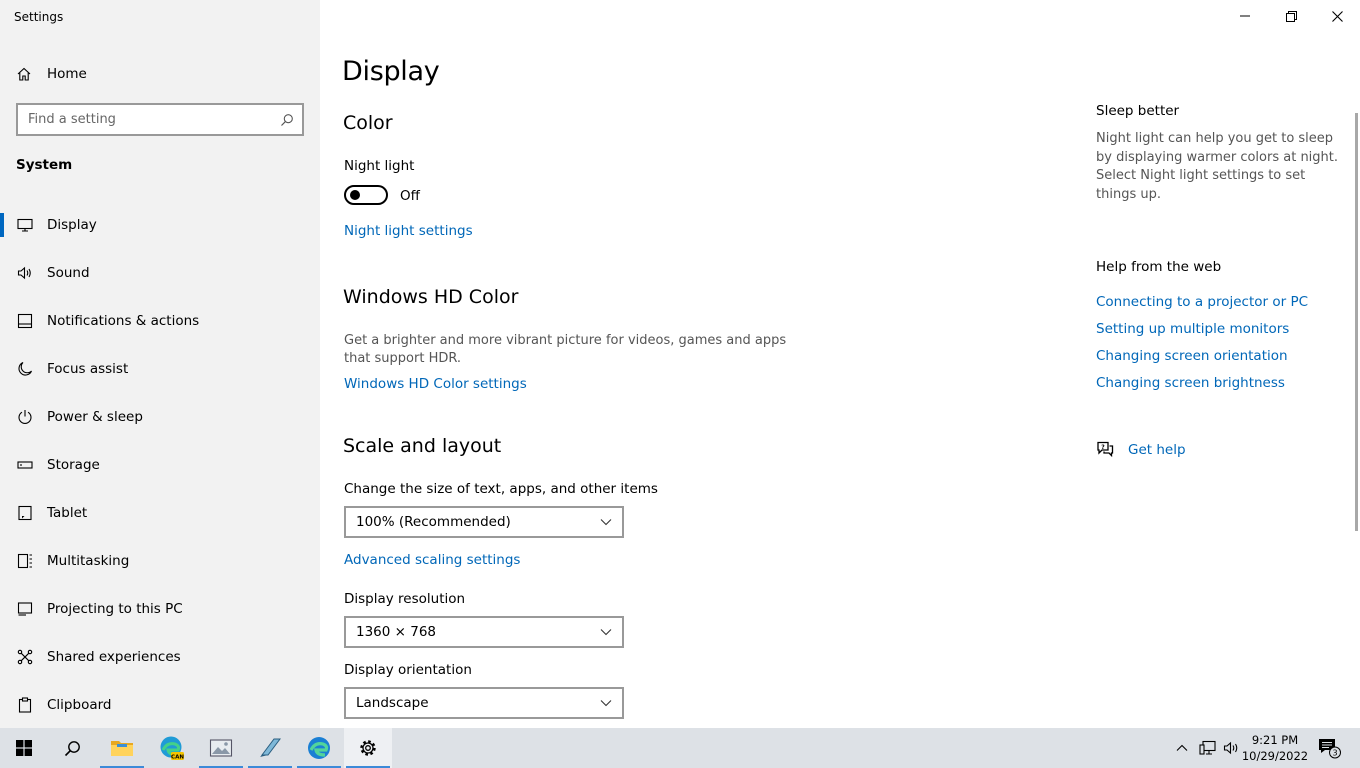 The height and width of the screenshot is (768, 1360). I want to click on close-icon, so click(1337, 16).